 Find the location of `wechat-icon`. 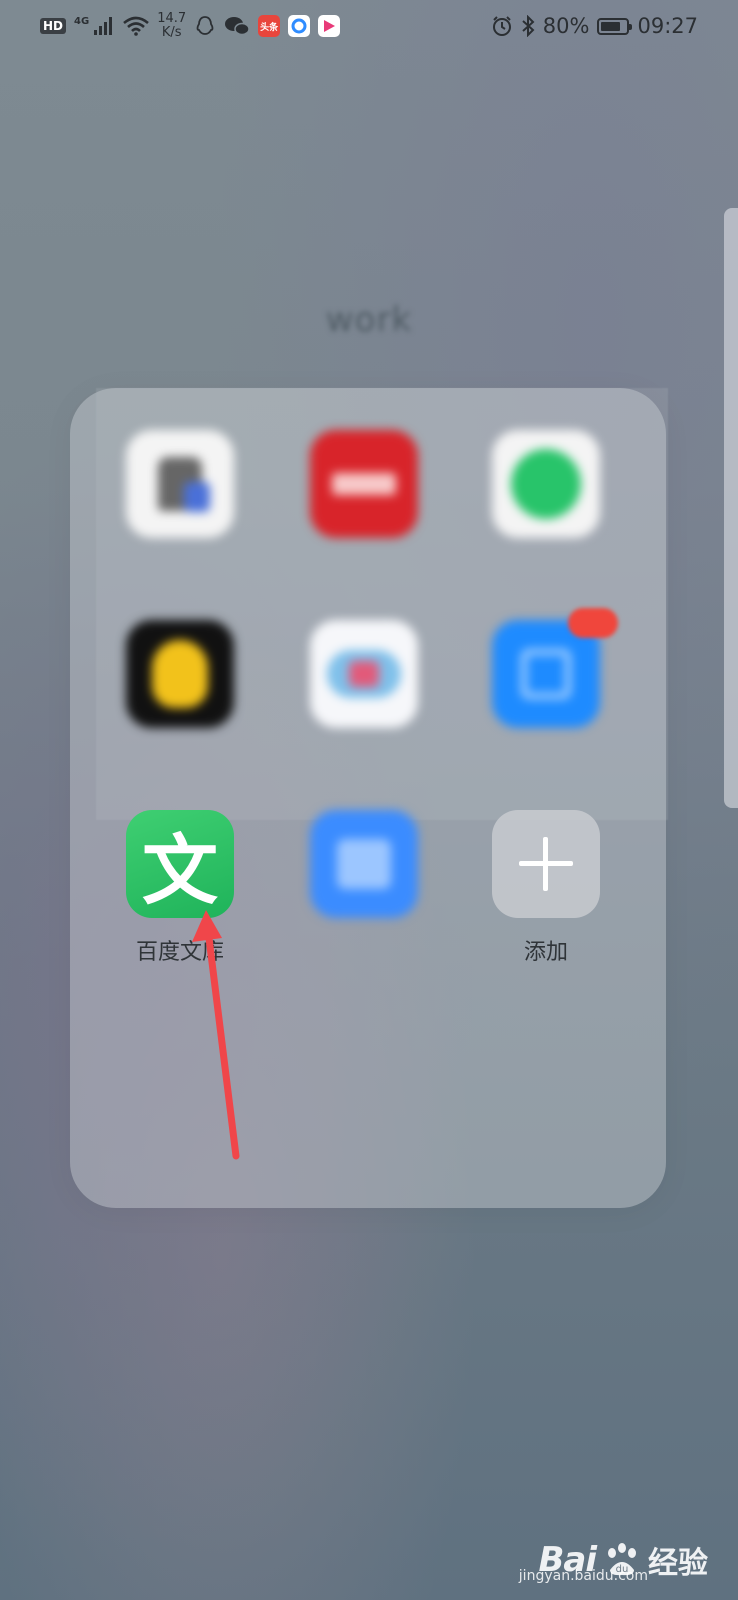

wechat-icon is located at coordinates (237, 26).